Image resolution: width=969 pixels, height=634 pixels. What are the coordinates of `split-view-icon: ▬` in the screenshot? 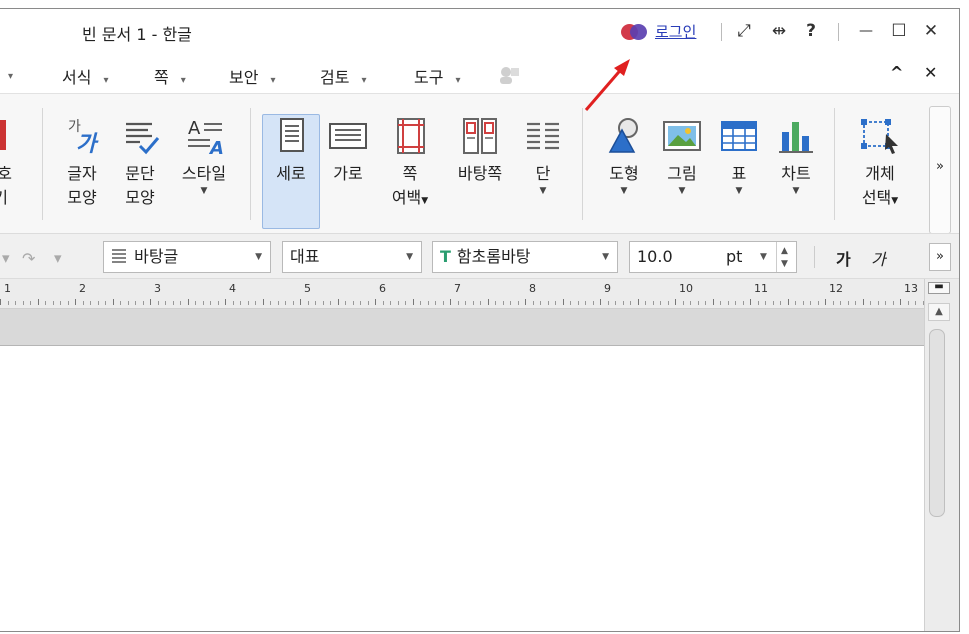 It's located at (939, 288).